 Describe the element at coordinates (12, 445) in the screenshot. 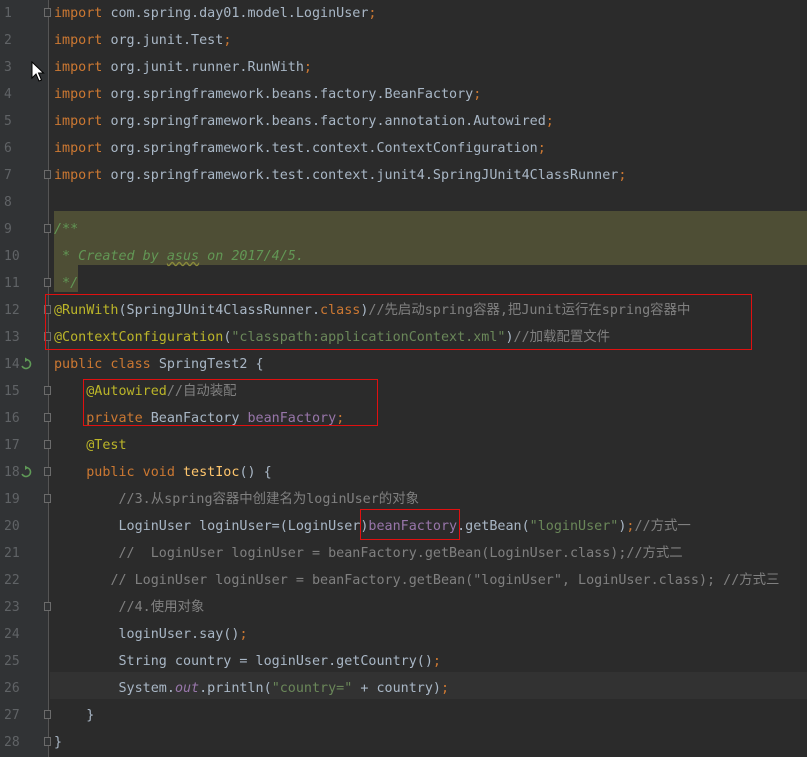

I see `line-number: 17` at that location.